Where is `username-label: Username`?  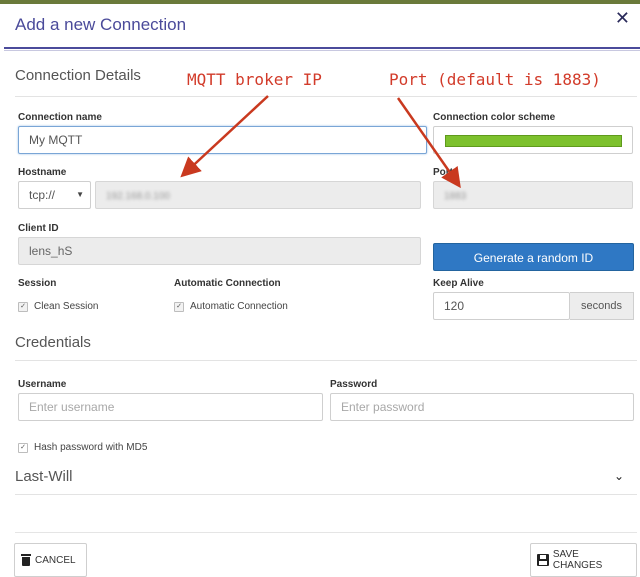
username-label: Username is located at coordinates (42, 384).